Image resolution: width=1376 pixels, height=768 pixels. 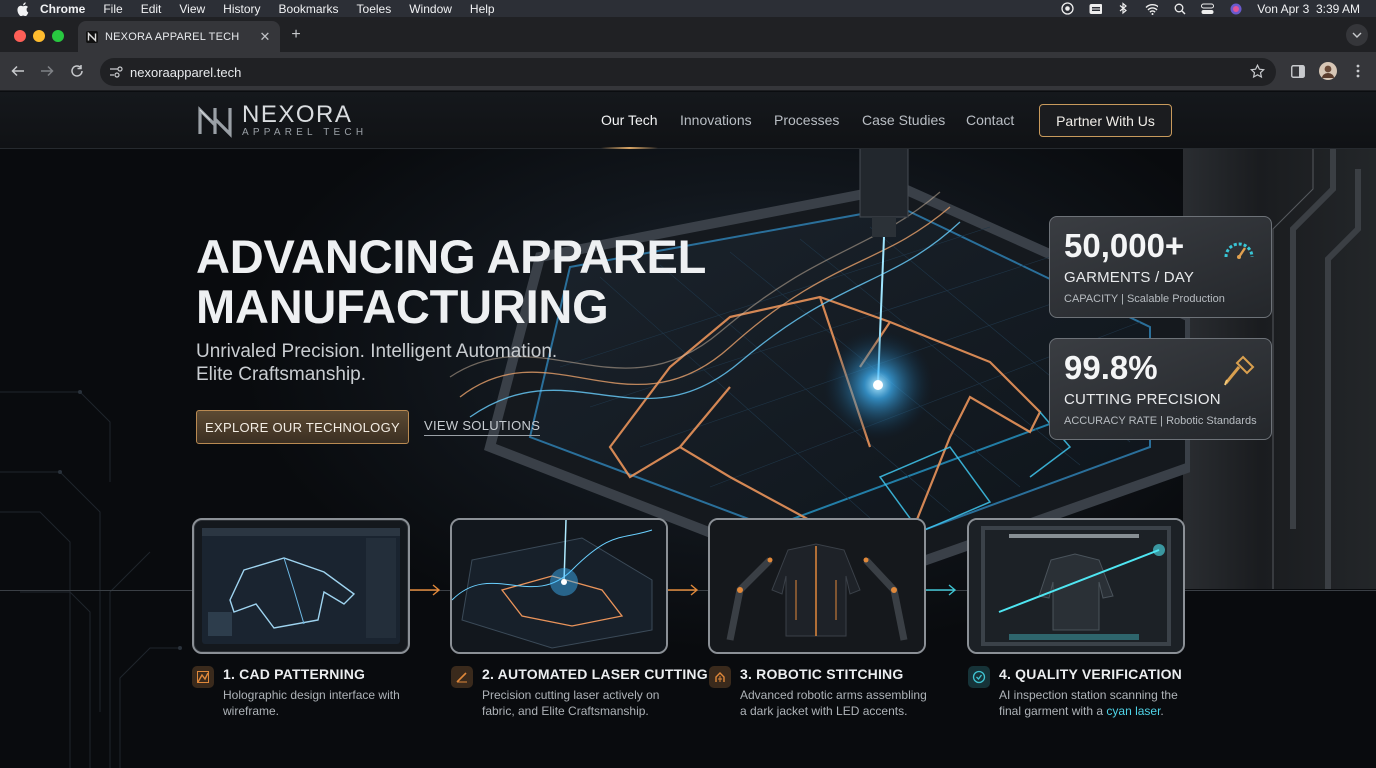 I want to click on pattern-icon, so click(x=203, y=677).